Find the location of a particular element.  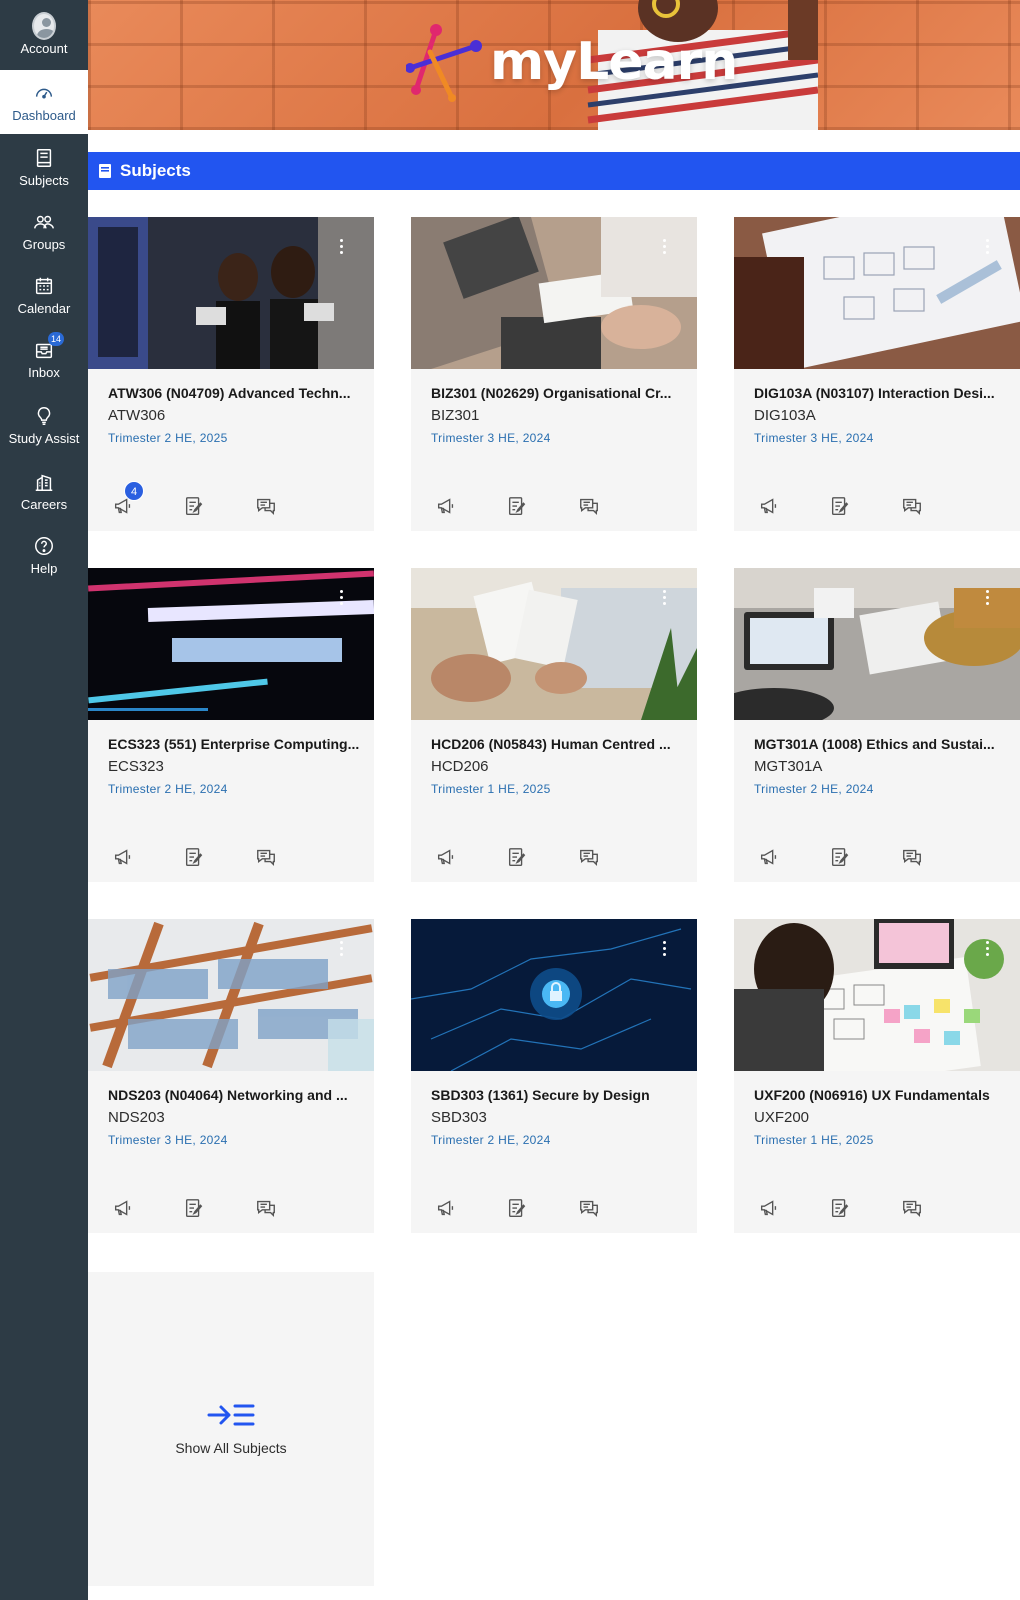

subject-card-title: UXF200 (N06916) UX Fundamentals is located at coordinates (880, 1095).